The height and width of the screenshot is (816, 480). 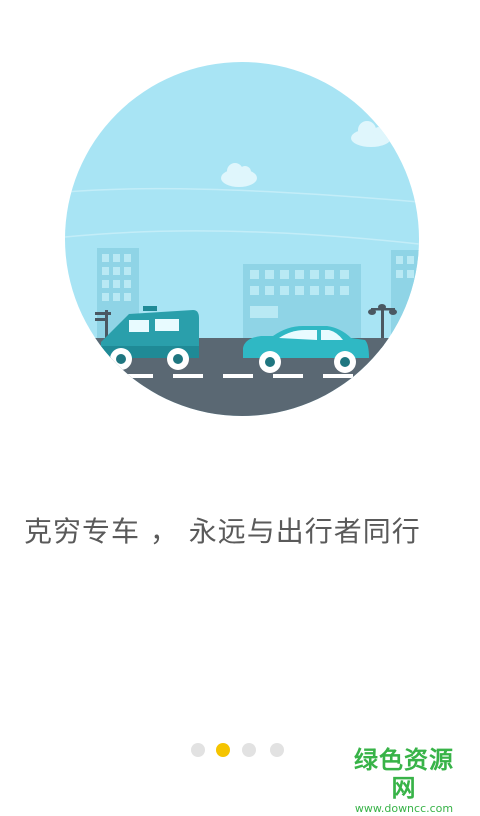 I want to click on watermark-url: www.downcc.com, so click(x=404, y=808).